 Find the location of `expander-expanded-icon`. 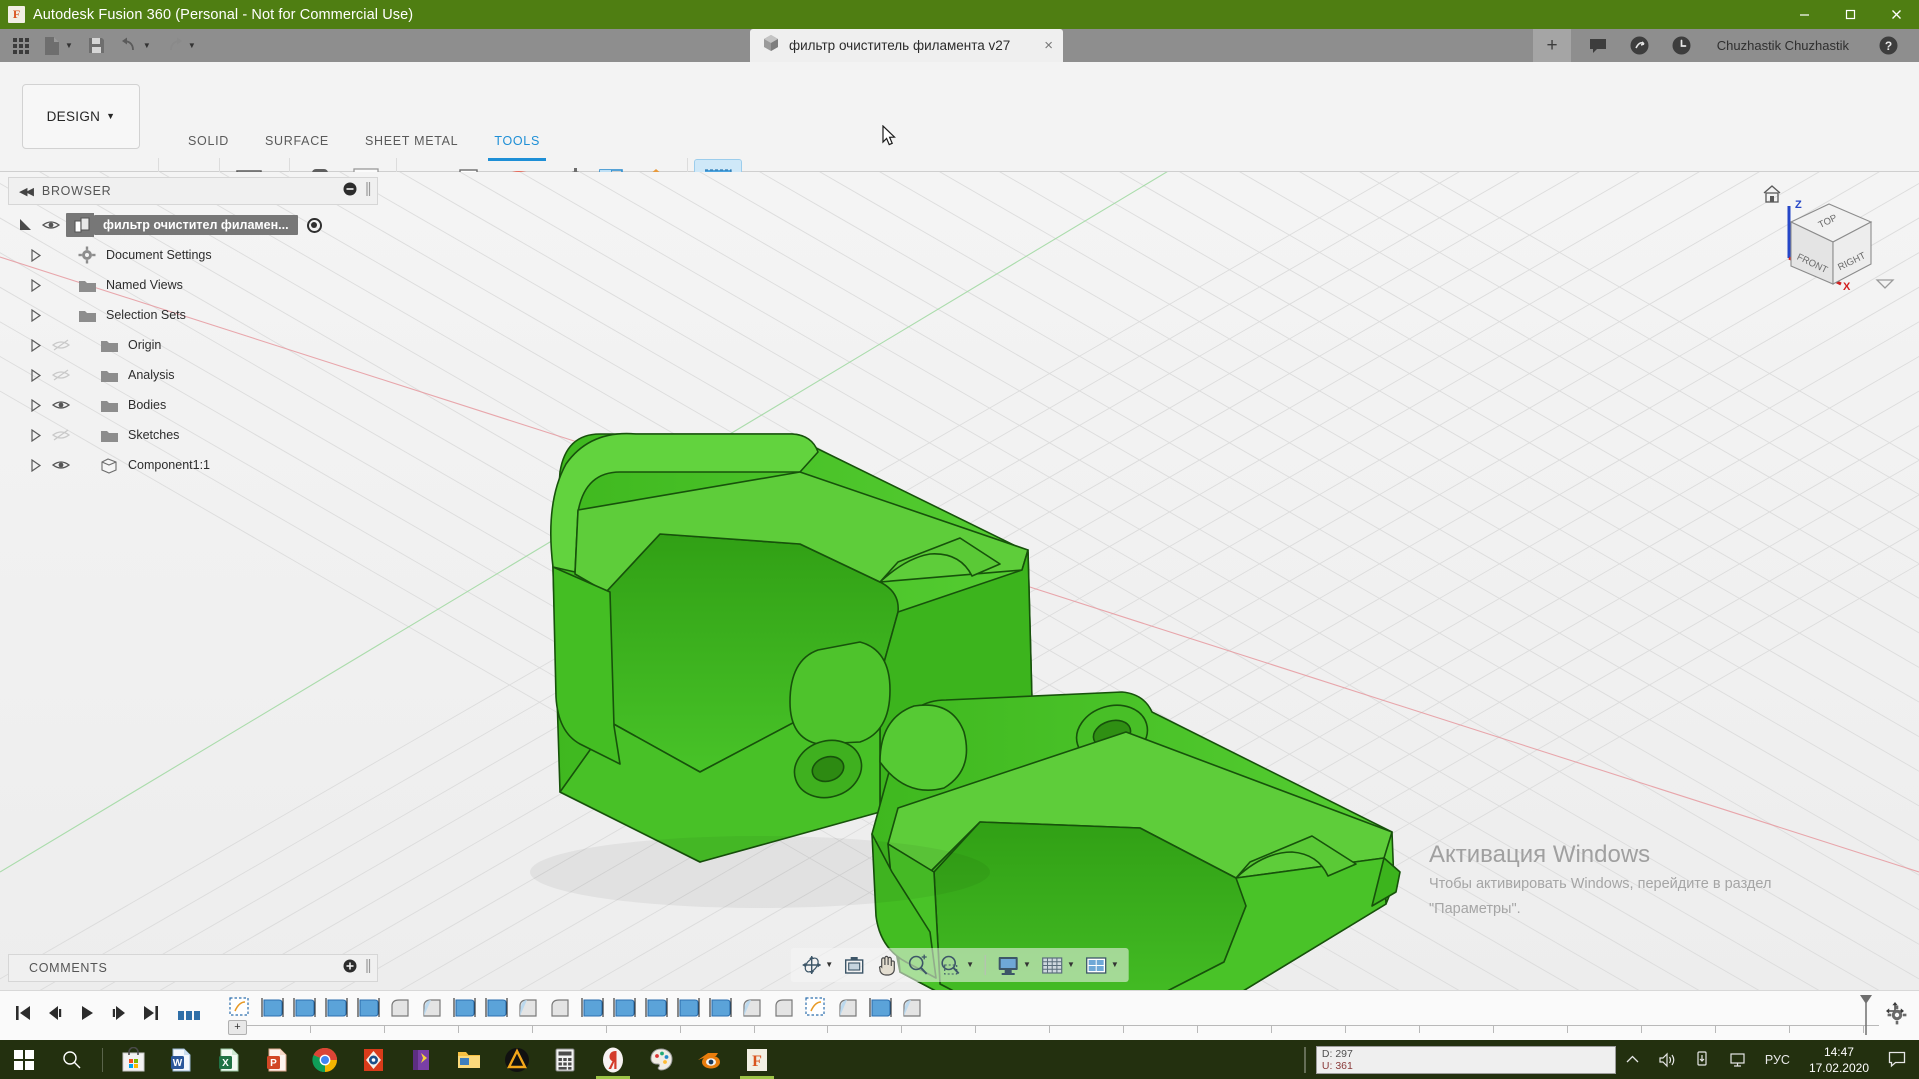

expander-expanded-icon is located at coordinates (26, 225).